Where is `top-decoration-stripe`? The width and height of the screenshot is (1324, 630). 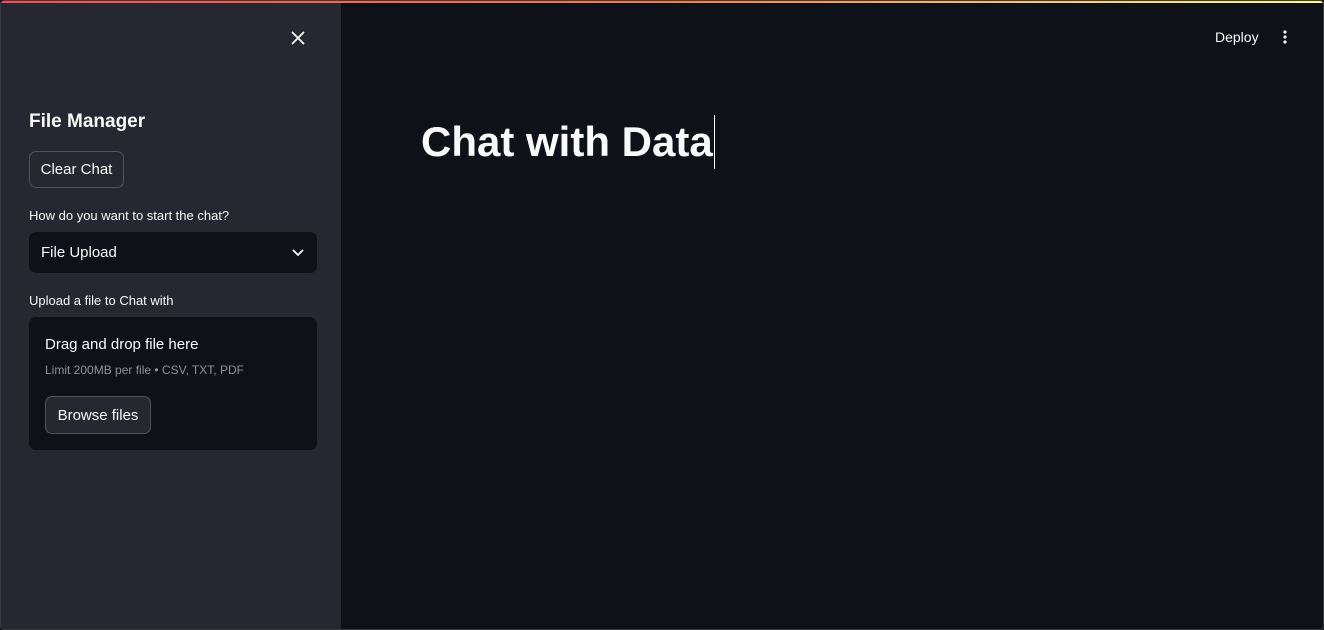 top-decoration-stripe is located at coordinates (662, 2).